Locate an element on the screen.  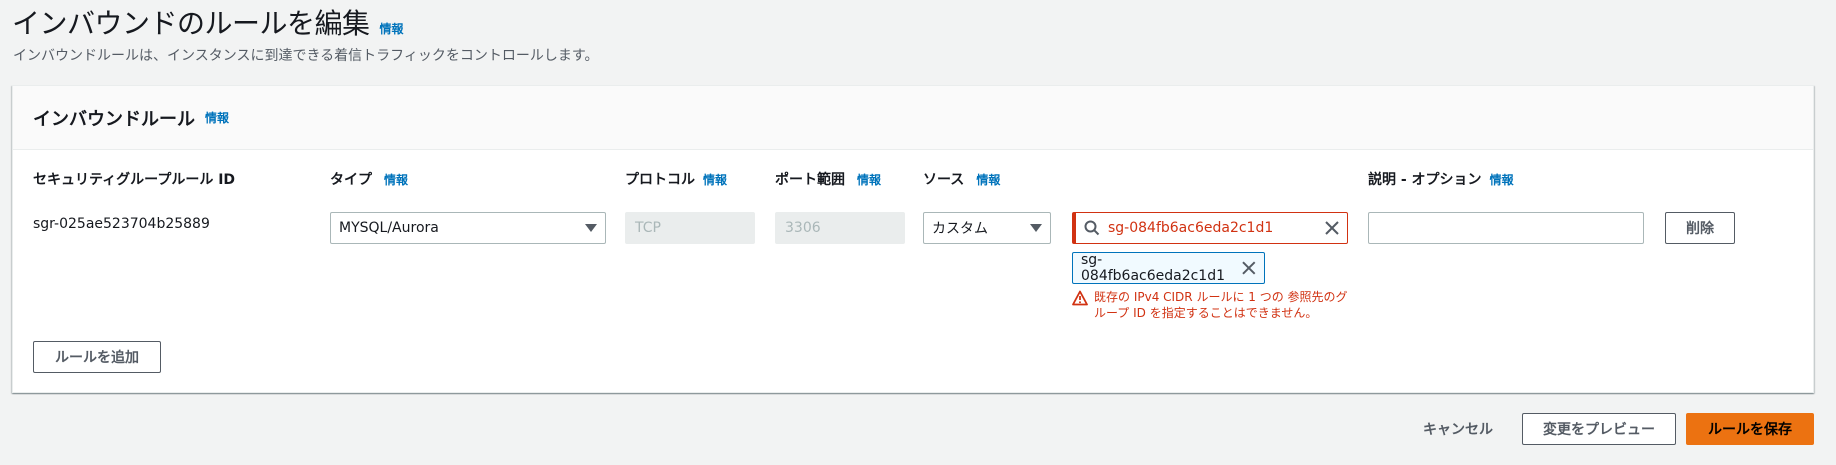
column-label-description: 説明 - オプション 情報 is located at coordinates (1441, 179).